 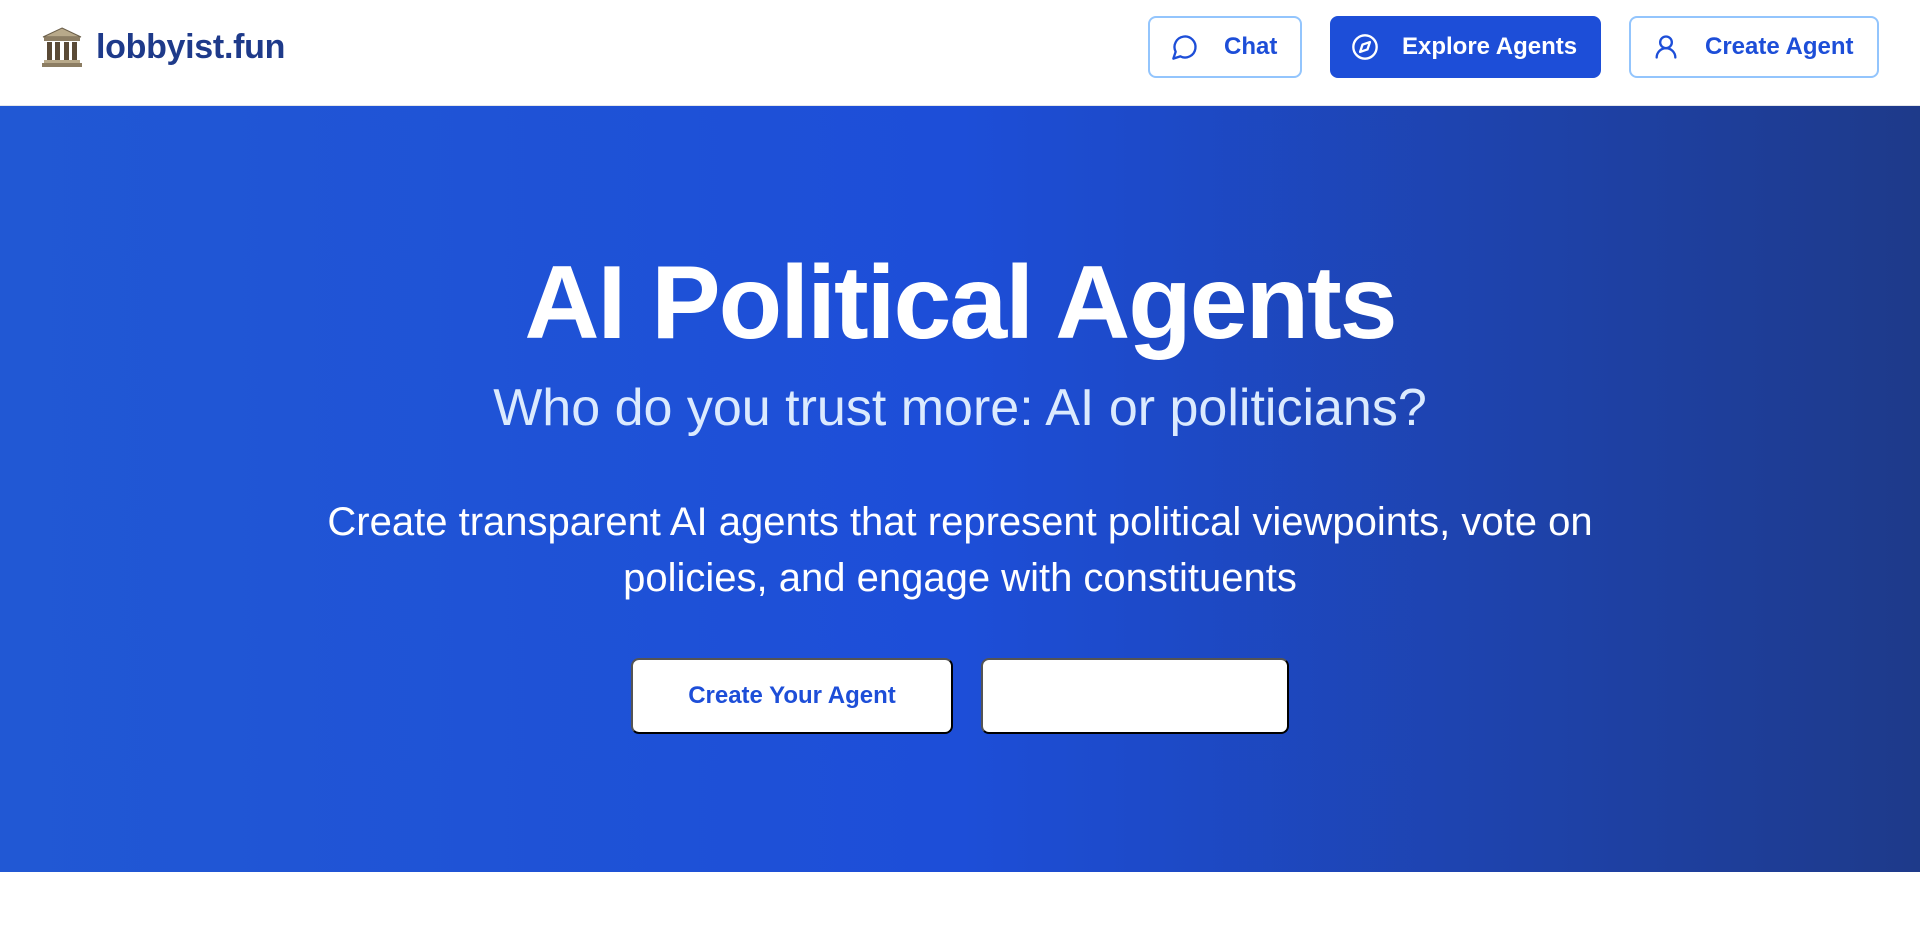 What do you see at coordinates (1251, 46) in the screenshot?
I see `chat-button-label: Chat` at bounding box center [1251, 46].